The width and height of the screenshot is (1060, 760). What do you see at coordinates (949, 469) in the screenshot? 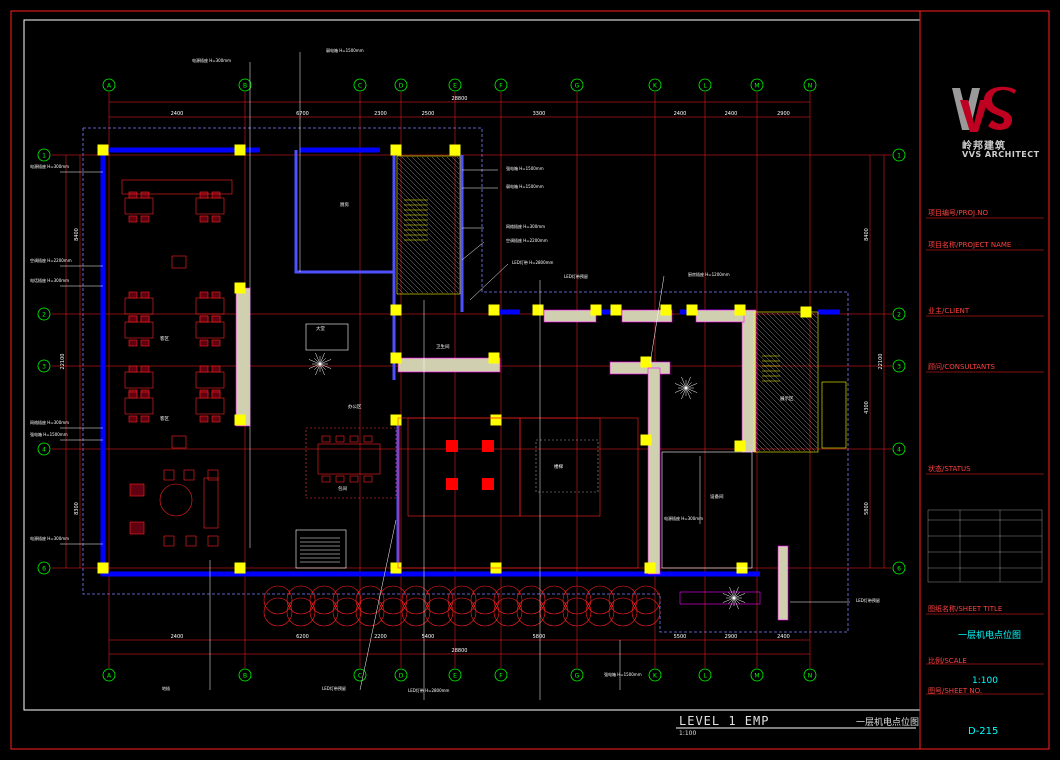
I see `field-status: 状态/STATUS` at bounding box center [949, 469].